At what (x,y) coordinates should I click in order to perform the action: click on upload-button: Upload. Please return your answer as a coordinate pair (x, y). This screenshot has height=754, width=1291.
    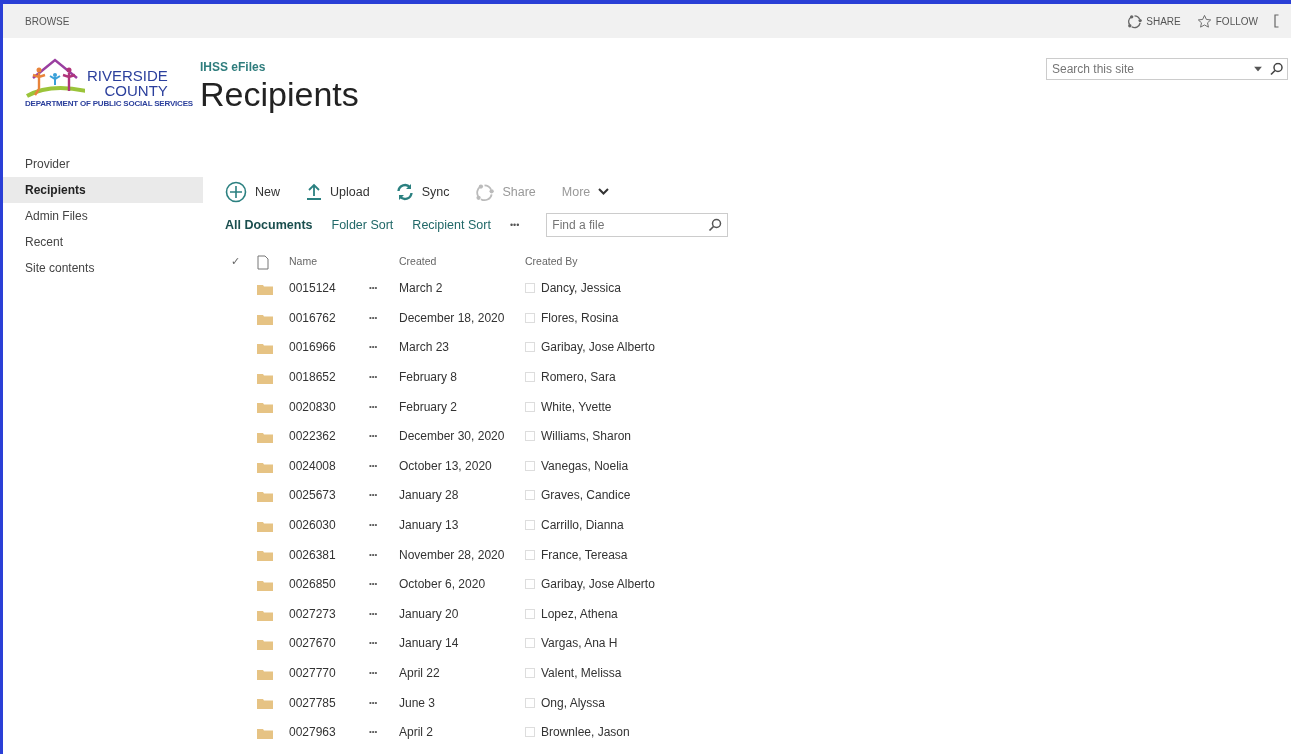
    Looking at the image, I should click on (338, 192).